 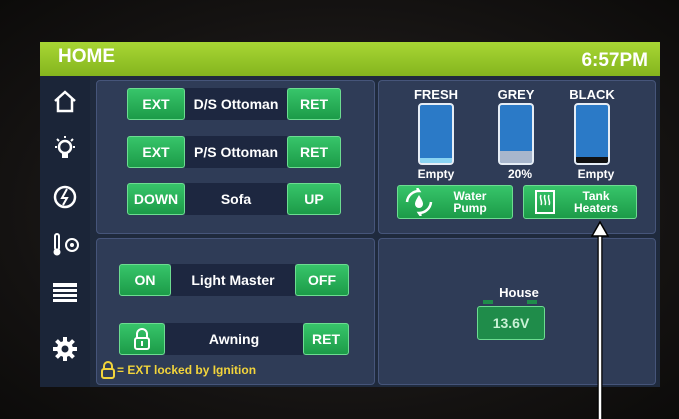 I want to click on sidebar-item-shades, so click(x=65, y=293).